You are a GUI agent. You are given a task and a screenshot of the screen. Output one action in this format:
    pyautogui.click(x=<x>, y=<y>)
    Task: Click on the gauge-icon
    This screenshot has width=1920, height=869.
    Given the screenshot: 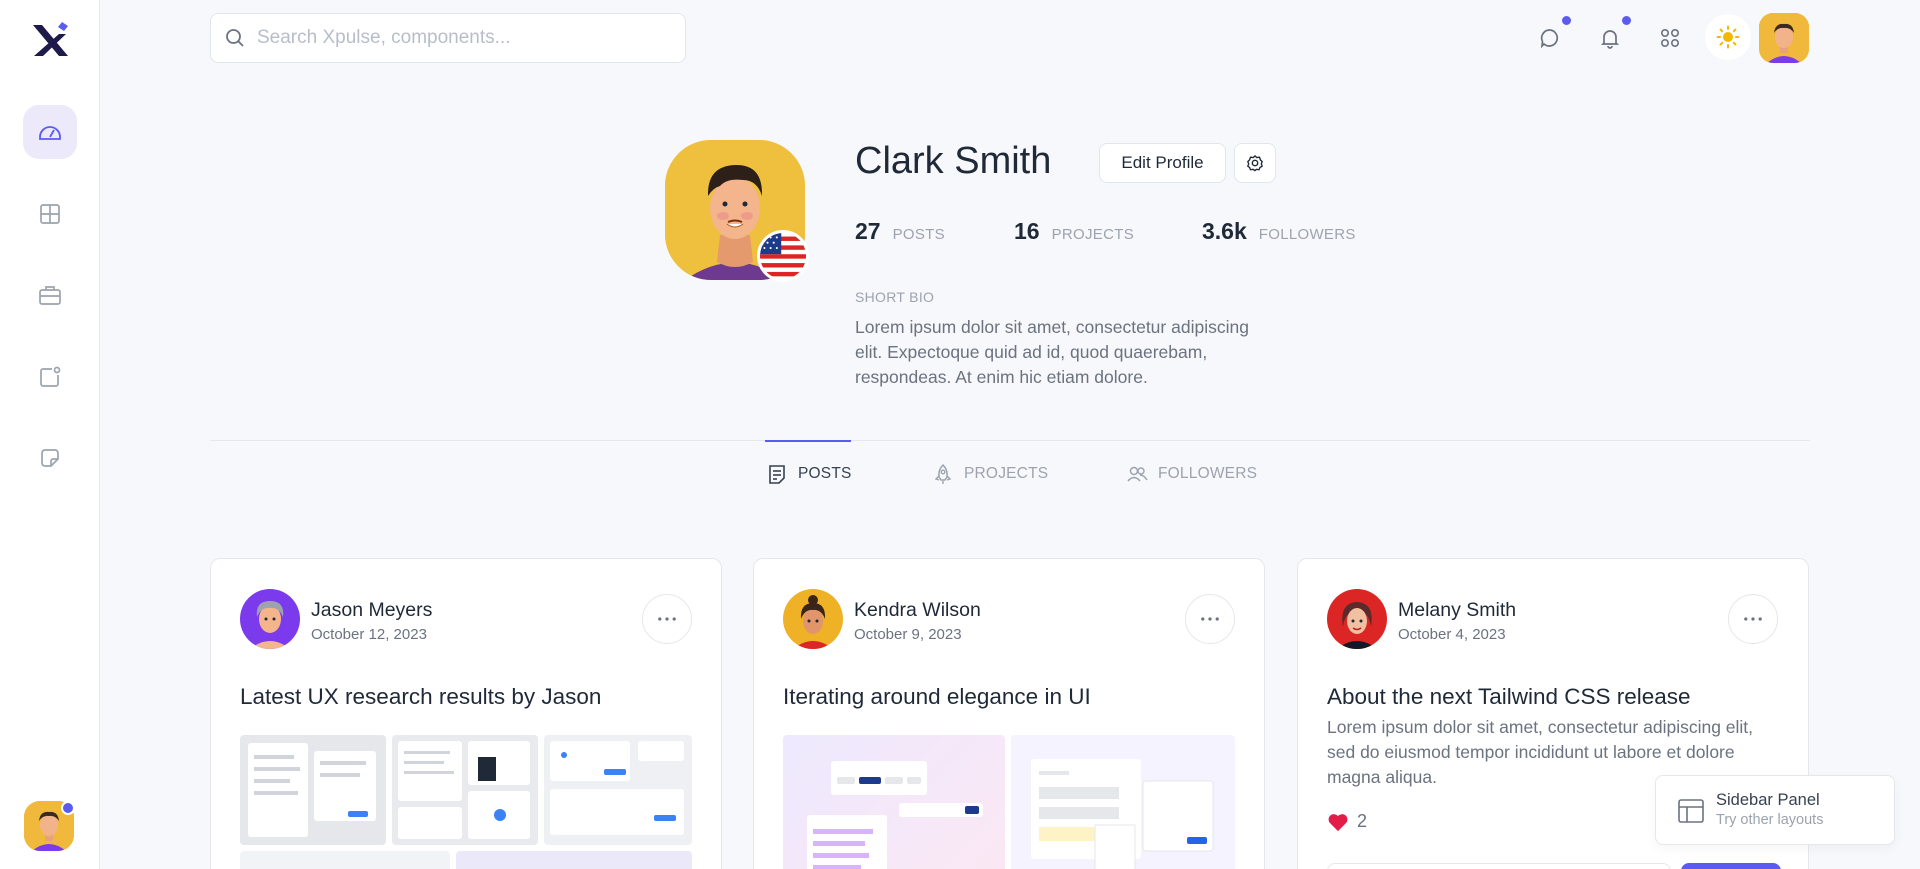 What is the action you would take?
    pyautogui.click(x=50, y=133)
    